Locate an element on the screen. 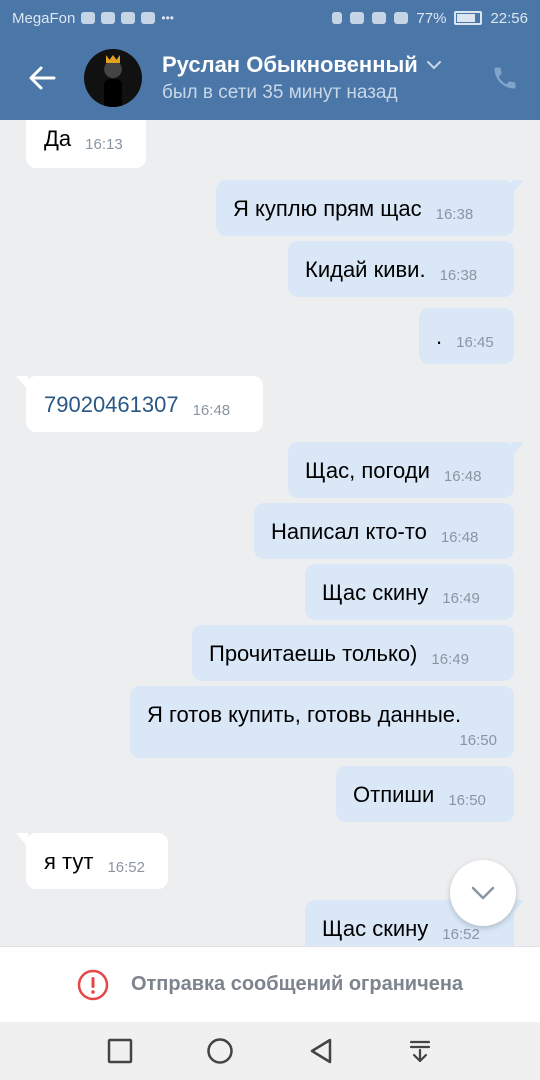 This screenshot has height=1080, width=540. message-outgoing: Написал кто-то 16:48 is located at coordinates (384, 531).